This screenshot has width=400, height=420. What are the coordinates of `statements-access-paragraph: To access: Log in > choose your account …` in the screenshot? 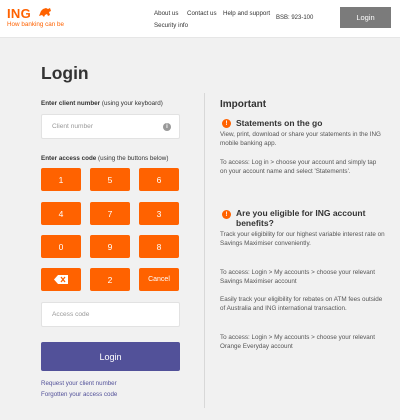 It's located at (298, 167).